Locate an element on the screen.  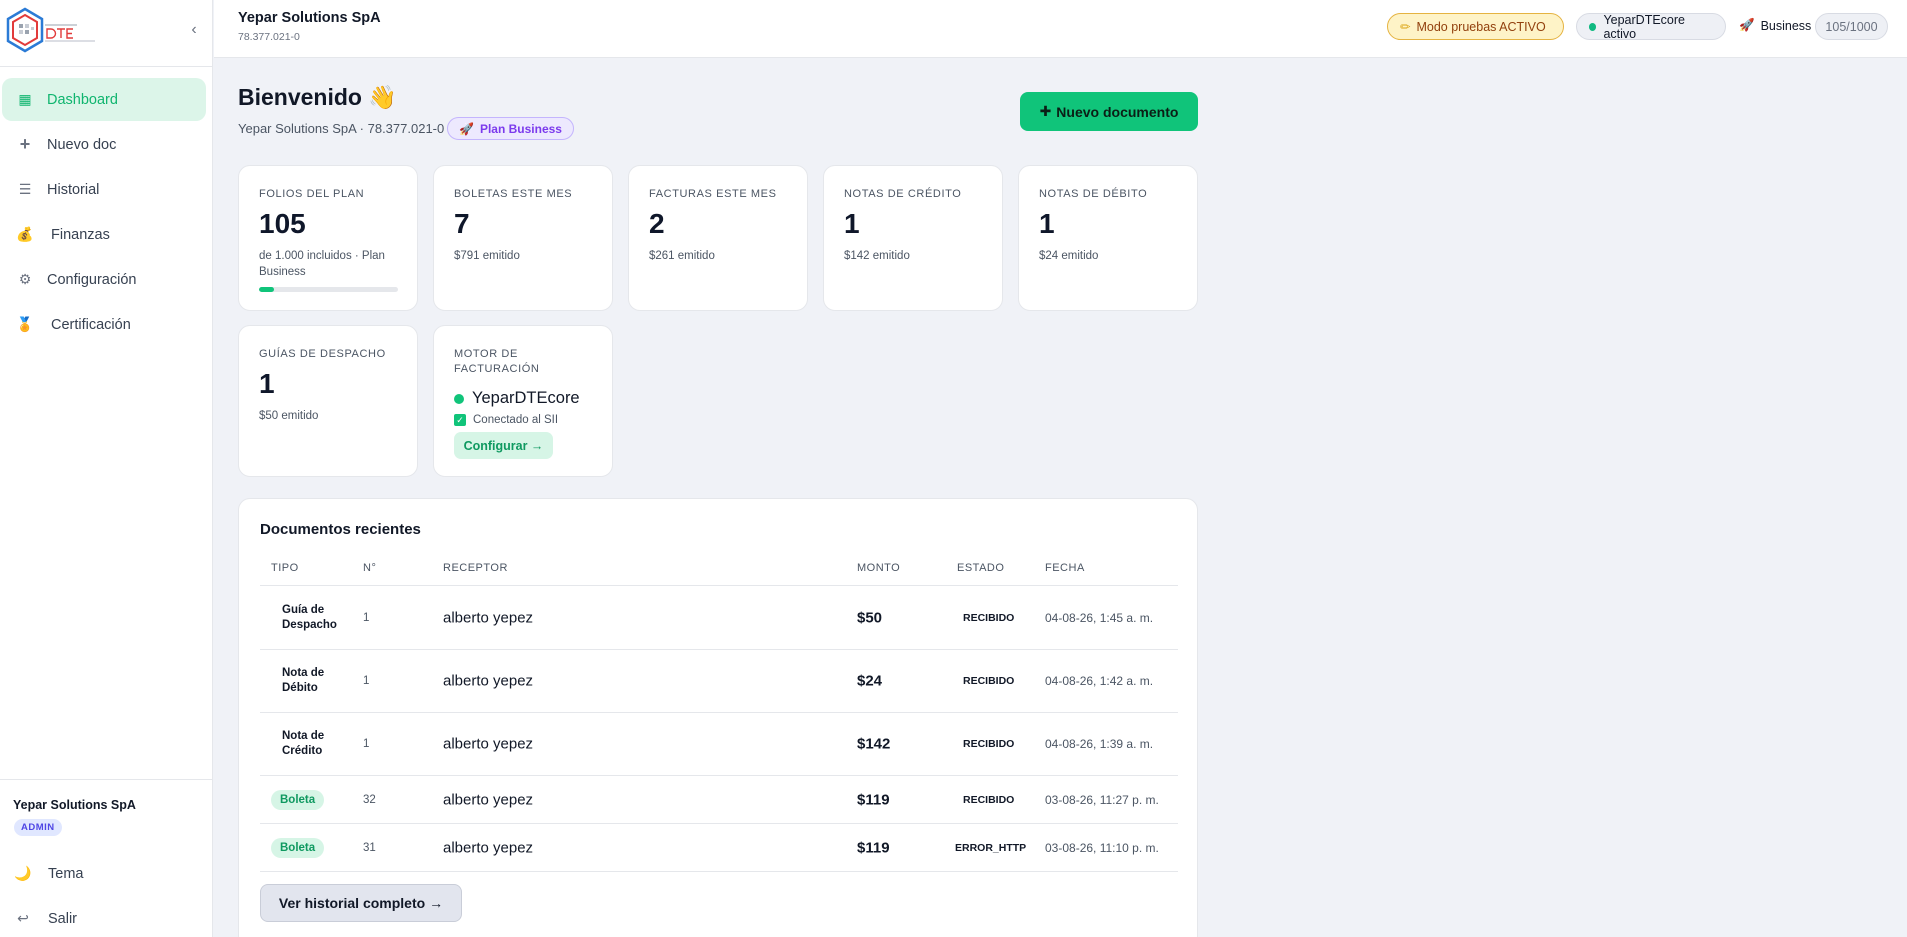
col-header-amount: MONTO is located at coordinates (879, 568).